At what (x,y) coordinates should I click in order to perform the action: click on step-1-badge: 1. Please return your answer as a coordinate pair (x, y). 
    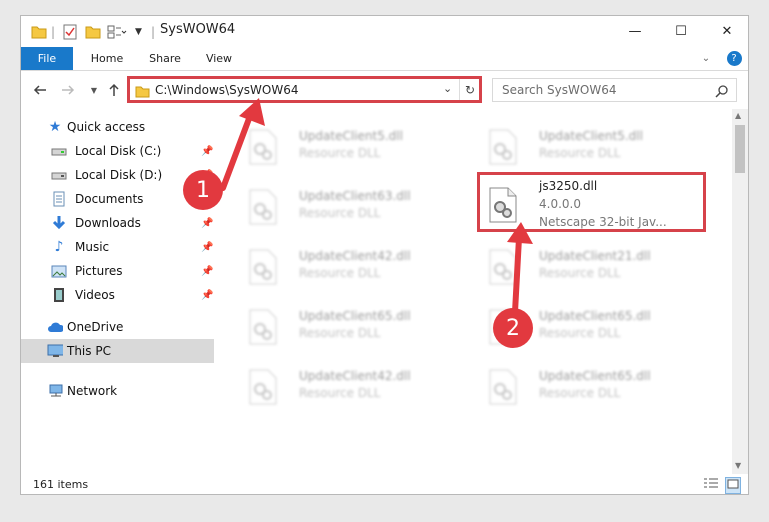
    Looking at the image, I should click on (203, 190).